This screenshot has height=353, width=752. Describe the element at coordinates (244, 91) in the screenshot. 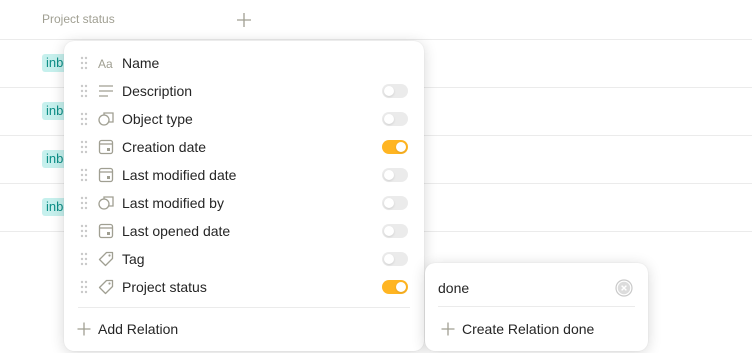

I see `relation-item-description: Description` at that location.